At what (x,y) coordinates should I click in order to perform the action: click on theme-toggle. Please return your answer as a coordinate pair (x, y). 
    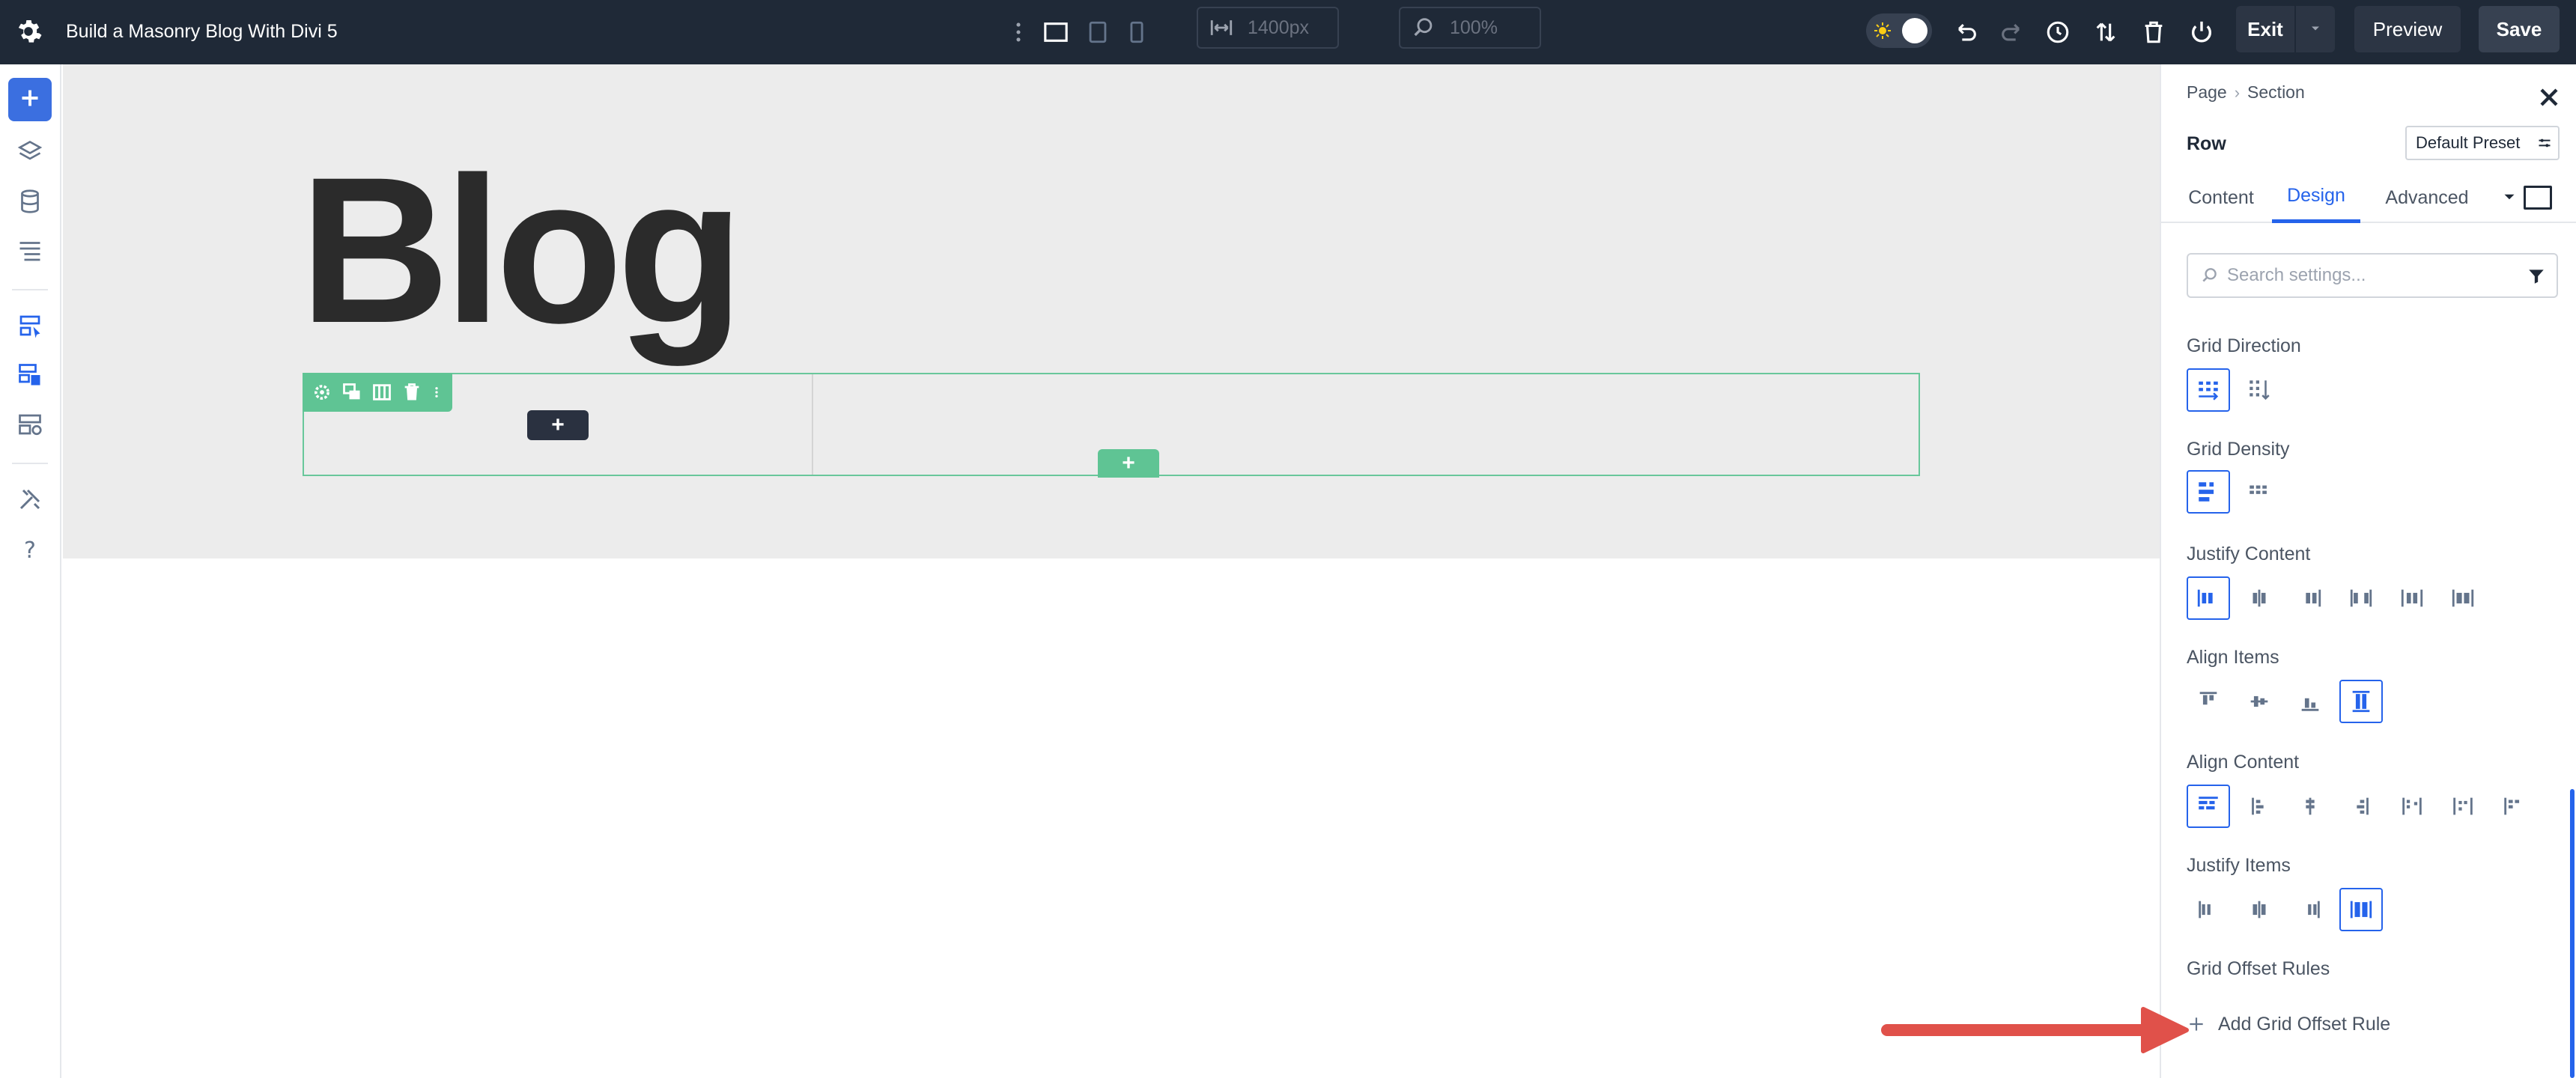
    Looking at the image, I should click on (1899, 30).